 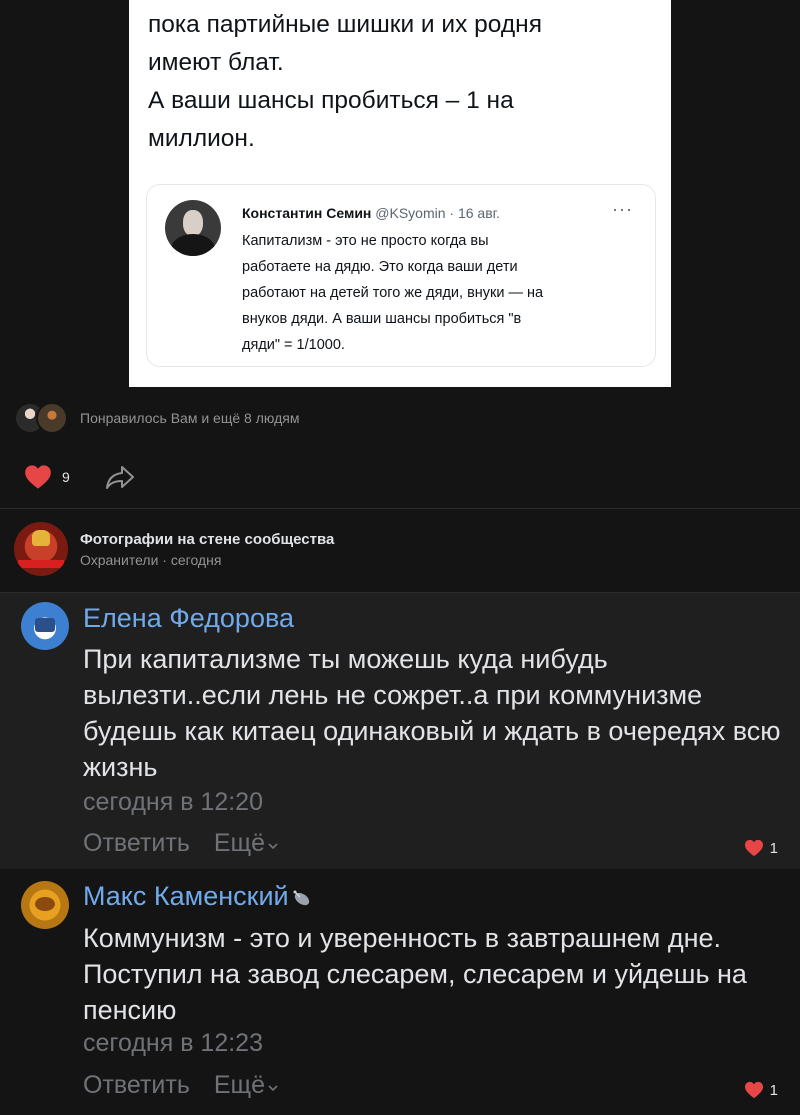 What do you see at coordinates (301, 898) in the screenshot?
I see `satellite-icon` at bounding box center [301, 898].